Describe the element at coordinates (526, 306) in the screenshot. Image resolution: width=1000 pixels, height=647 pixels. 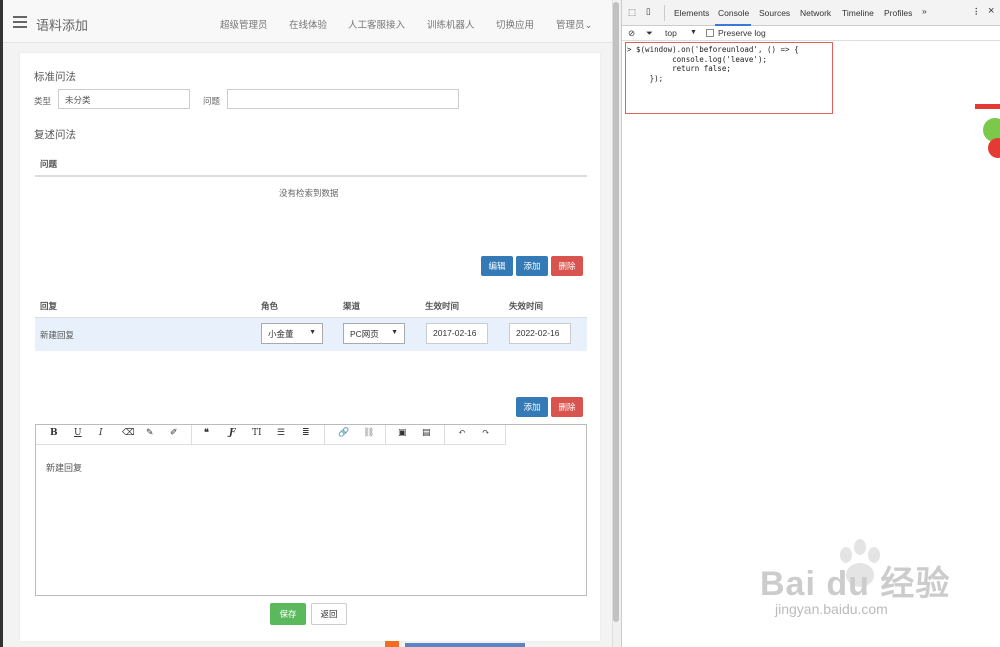
I see `reply-col-end: 失效时间` at that location.